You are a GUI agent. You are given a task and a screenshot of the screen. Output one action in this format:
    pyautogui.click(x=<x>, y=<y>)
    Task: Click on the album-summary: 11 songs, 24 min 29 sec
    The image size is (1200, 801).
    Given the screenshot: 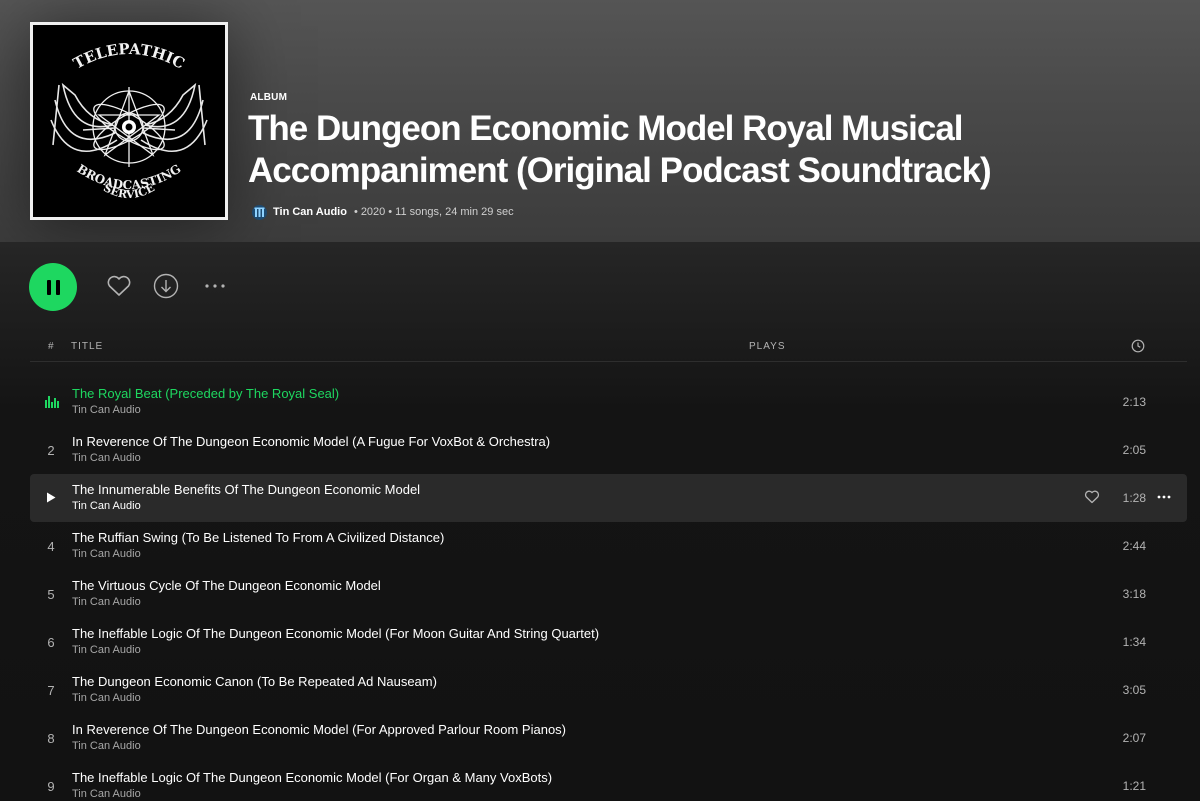 What is the action you would take?
    pyautogui.click(x=454, y=212)
    